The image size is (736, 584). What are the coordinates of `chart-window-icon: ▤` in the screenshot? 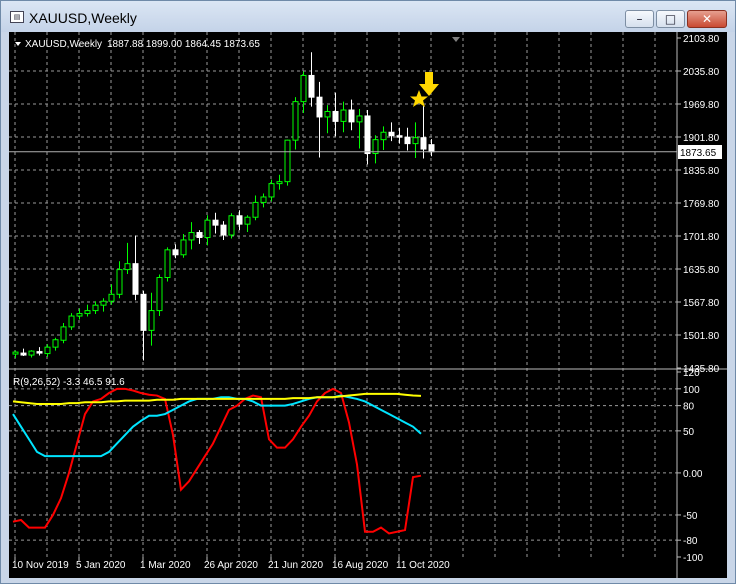 It's located at (17, 17).